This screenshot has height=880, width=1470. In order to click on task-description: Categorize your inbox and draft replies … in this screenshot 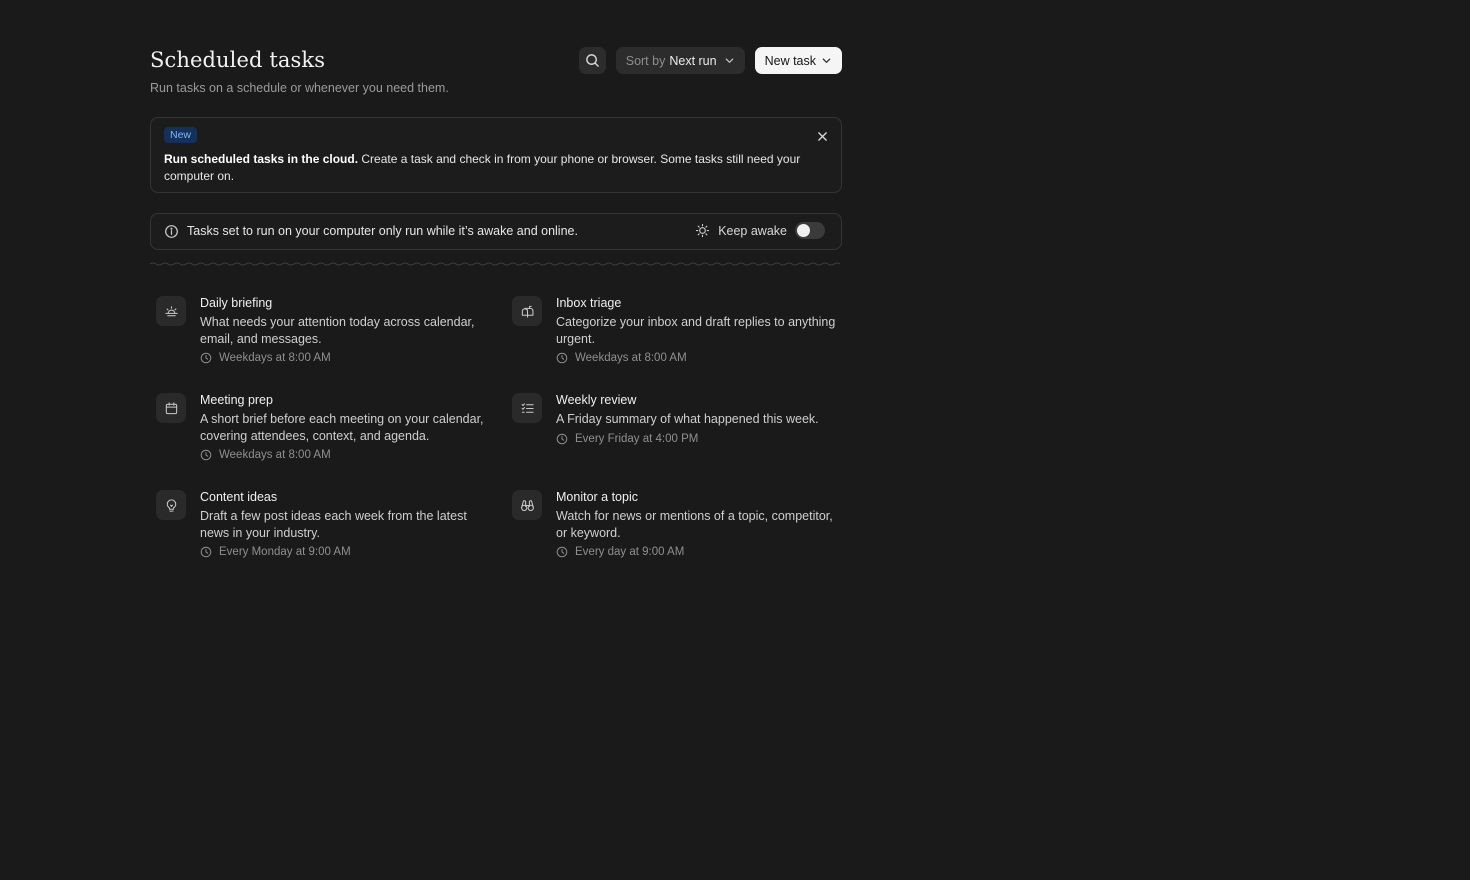, I will do `click(696, 330)`.